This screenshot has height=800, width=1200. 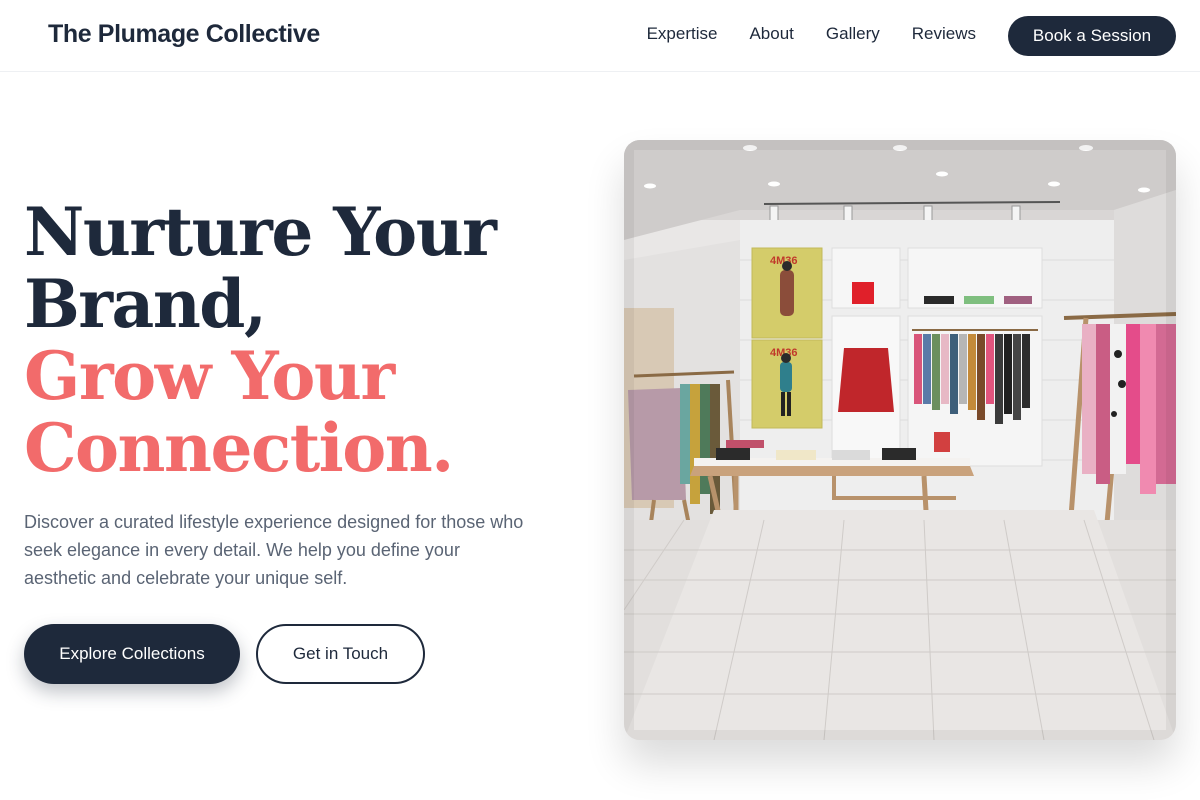 I want to click on get-in-touch-button: Get in Touch, so click(x=340, y=654).